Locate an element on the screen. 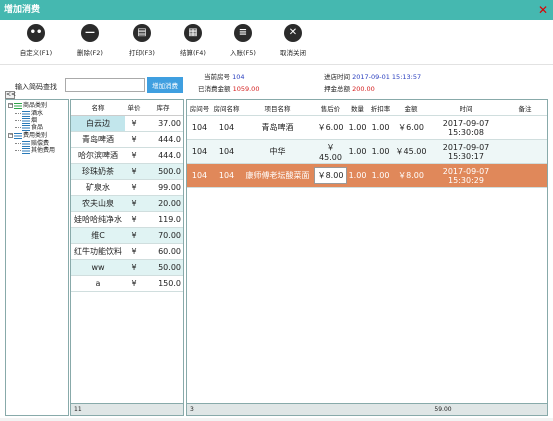  product-name: 维C is located at coordinates (98, 235).